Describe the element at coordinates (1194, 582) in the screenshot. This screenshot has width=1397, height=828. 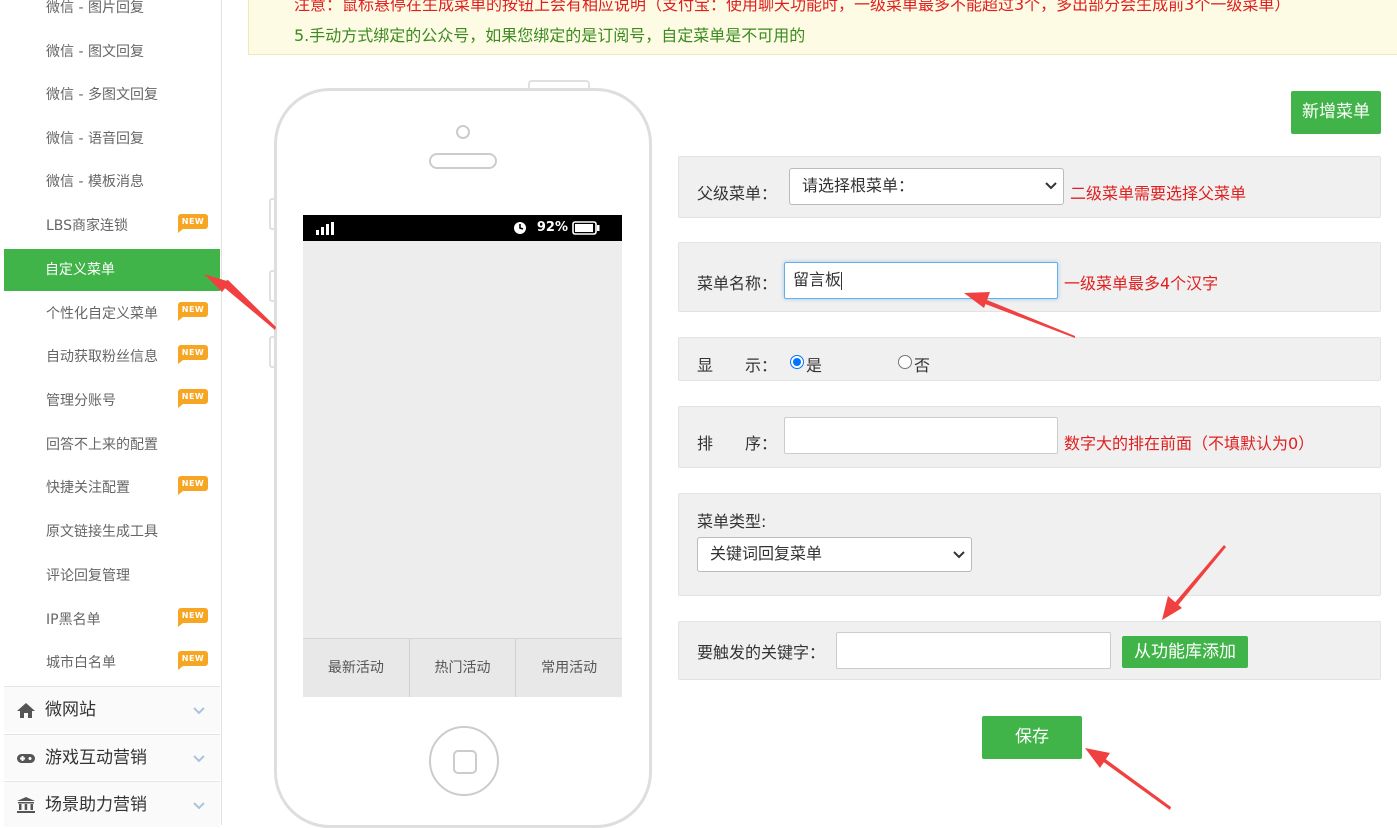
I see `arrow-to-library-button` at that location.